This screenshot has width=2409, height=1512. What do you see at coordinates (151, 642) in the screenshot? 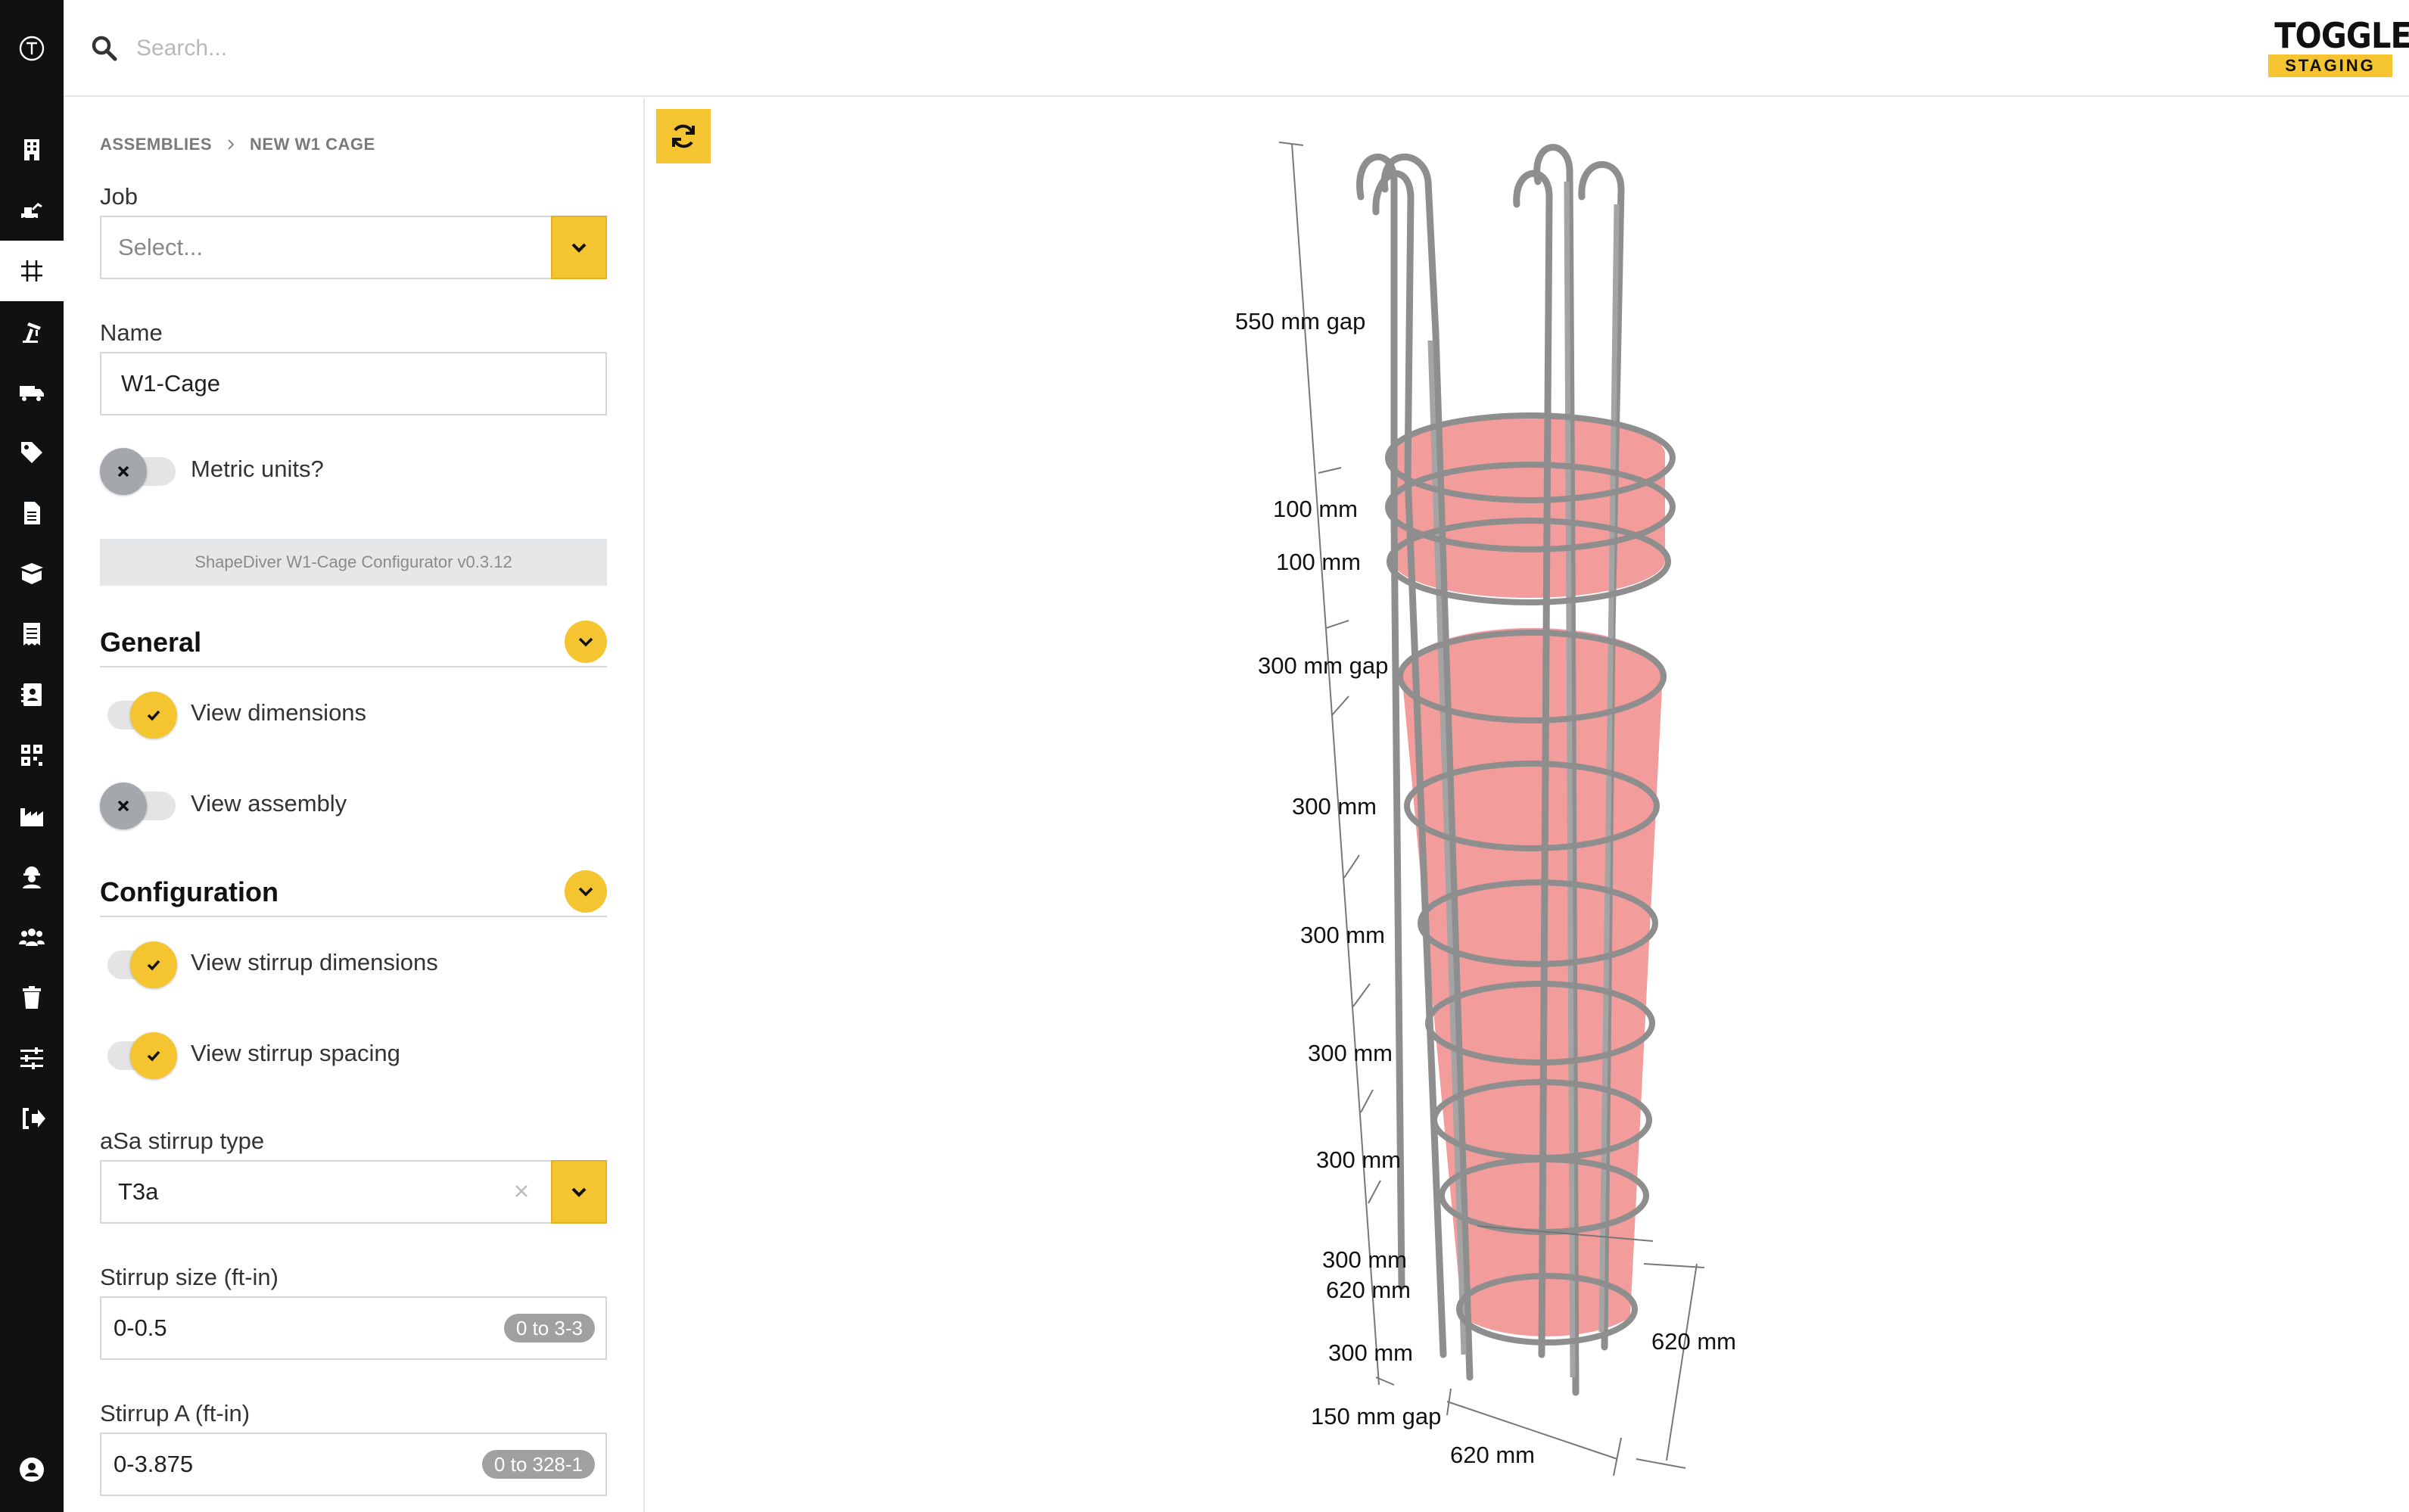
I see `general-section-title: General` at bounding box center [151, 642].